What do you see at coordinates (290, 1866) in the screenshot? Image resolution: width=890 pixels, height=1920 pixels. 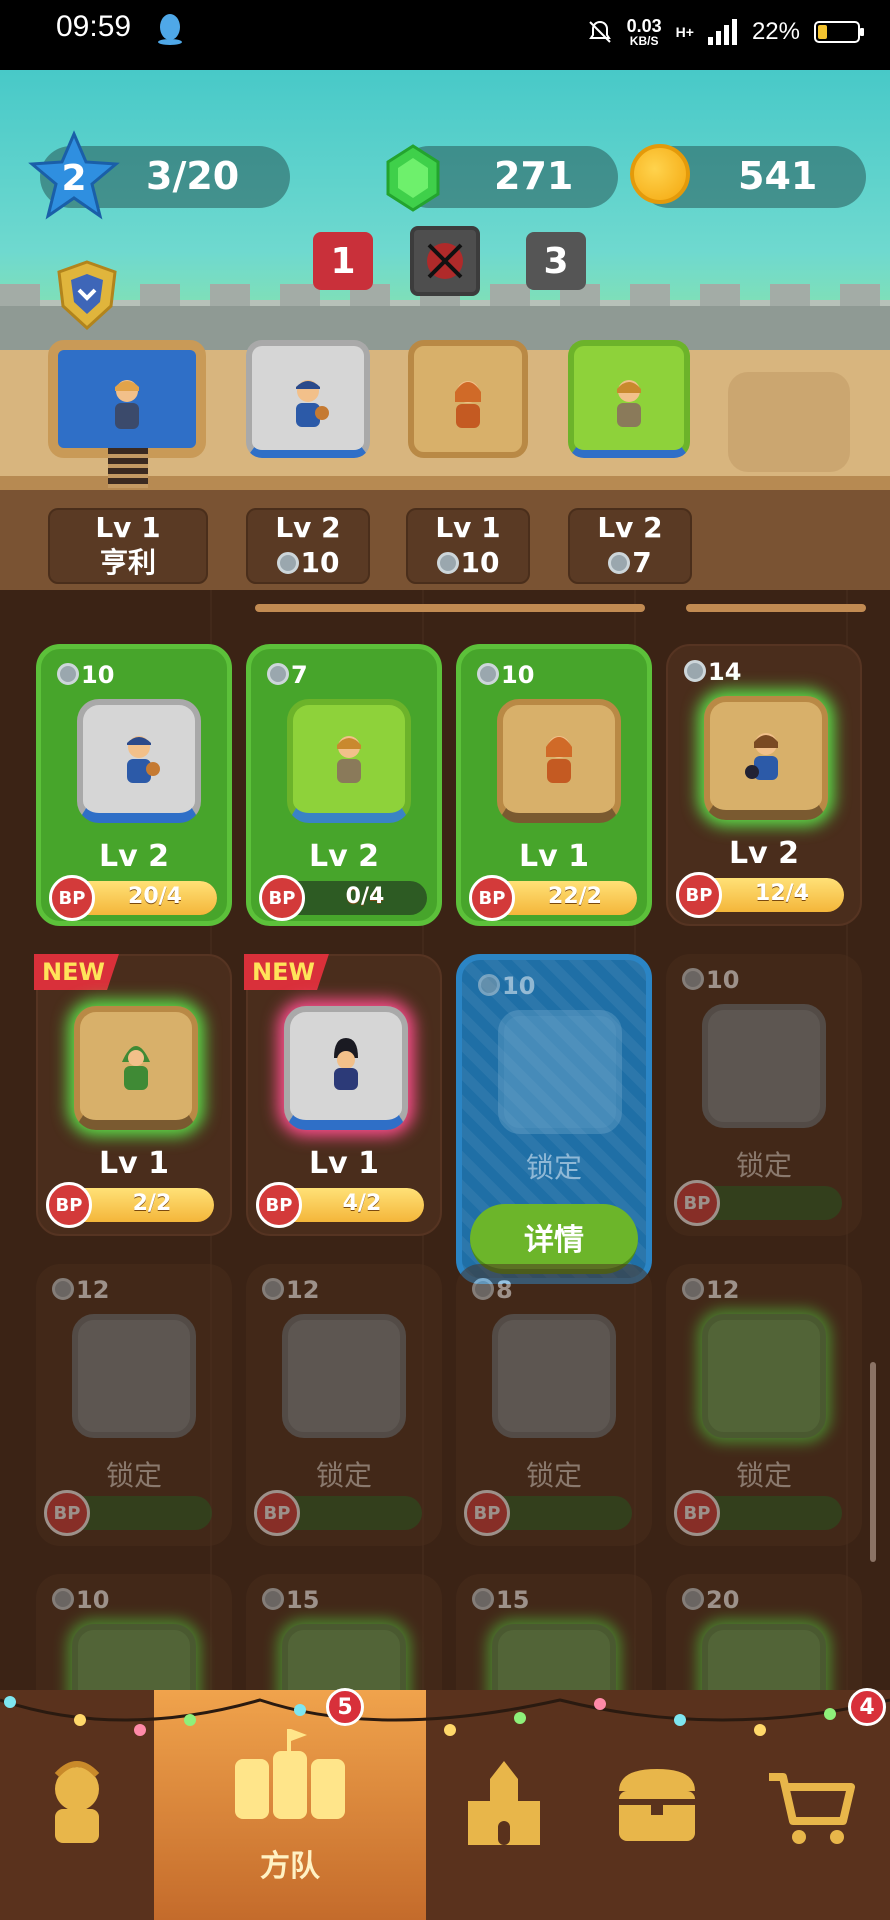 I see `nav-squad-label: 方队` at bounding box center [290, 1866].